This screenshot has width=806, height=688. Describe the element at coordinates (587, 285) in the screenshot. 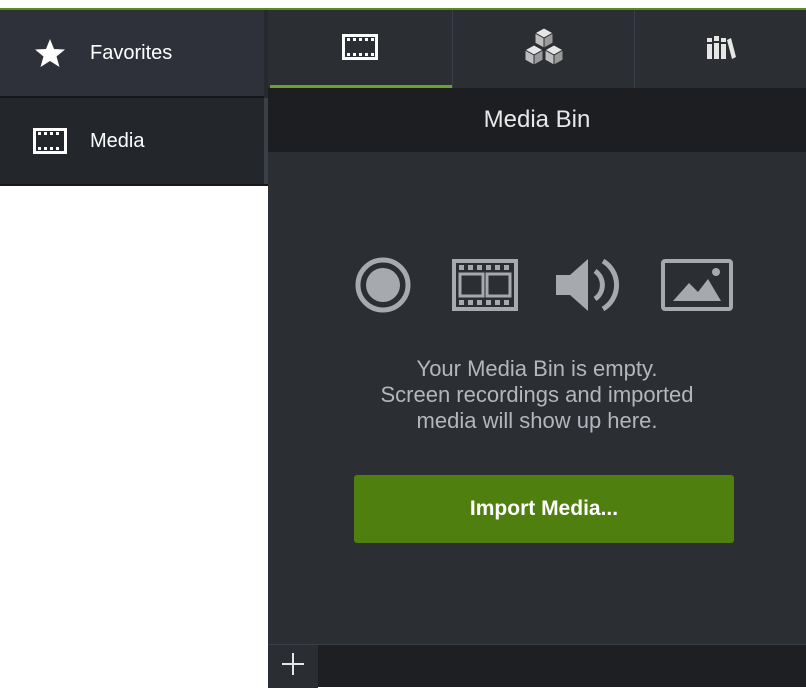

I see `audio-icon` at that location.